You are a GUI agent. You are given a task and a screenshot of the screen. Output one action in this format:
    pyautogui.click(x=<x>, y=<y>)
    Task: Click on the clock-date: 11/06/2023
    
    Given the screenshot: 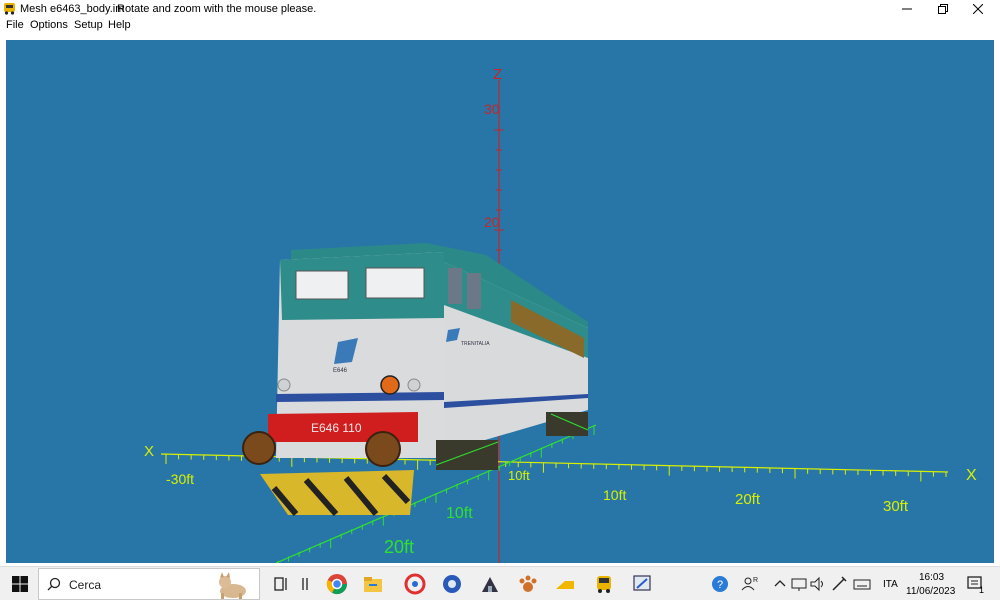 What is the action you would take?
    pyautogui.click(x=930, y=591)
    